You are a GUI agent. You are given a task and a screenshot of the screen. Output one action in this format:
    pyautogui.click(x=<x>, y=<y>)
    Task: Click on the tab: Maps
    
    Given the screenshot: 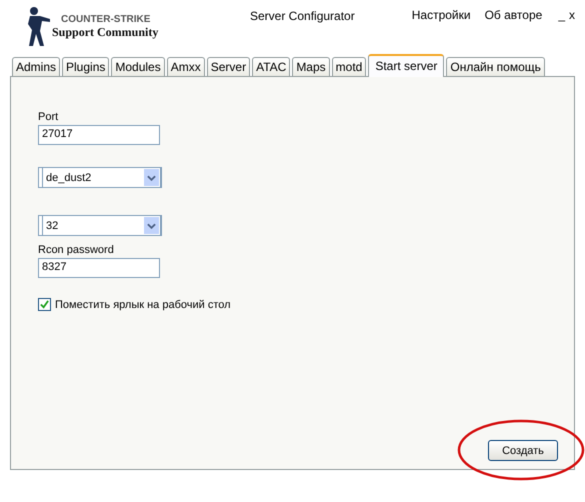 What is the action you would take?
    pyautogui.click(x=311, y=66)
    